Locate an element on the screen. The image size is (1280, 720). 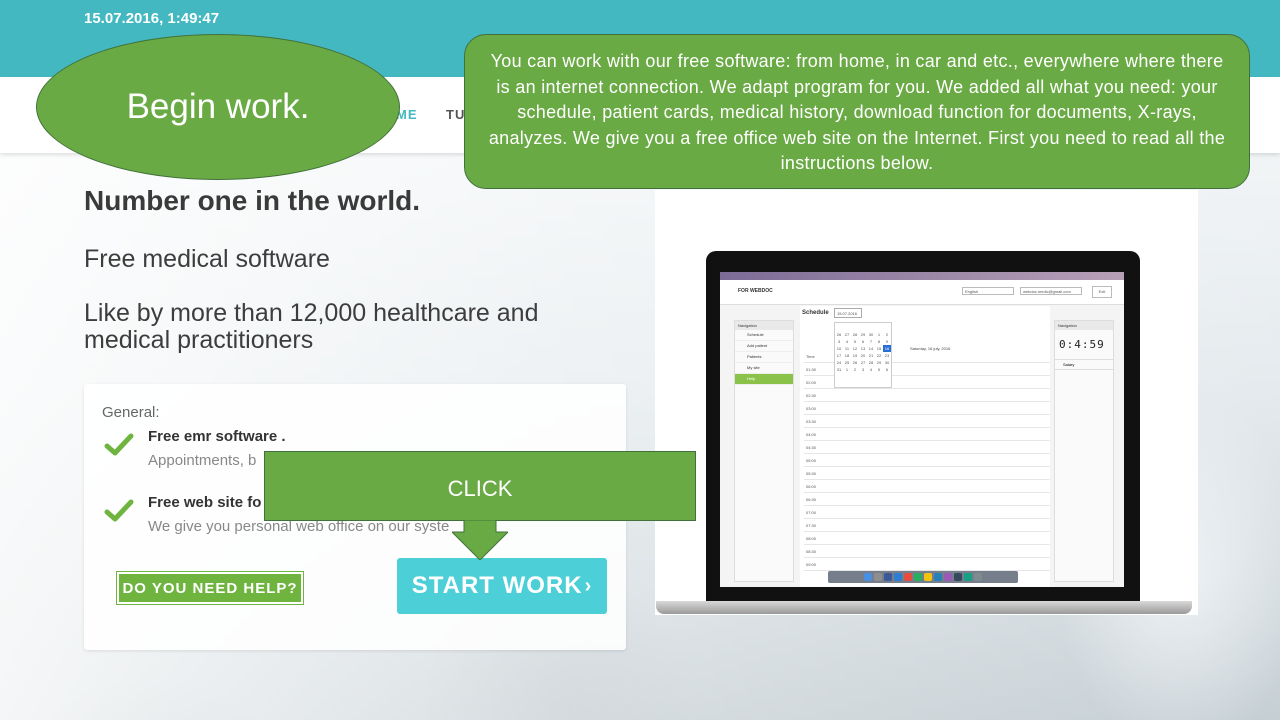
start-work-button: START WORK › is located at coordinates (502, 586).